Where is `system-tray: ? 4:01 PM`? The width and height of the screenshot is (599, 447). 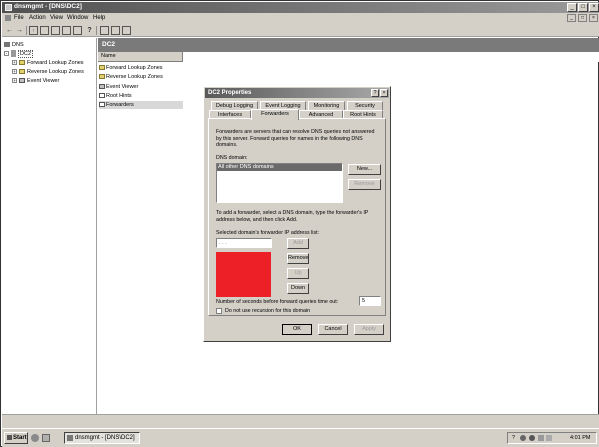
system-tray: ? 4:01 PM is located at coordinates (552, 438).